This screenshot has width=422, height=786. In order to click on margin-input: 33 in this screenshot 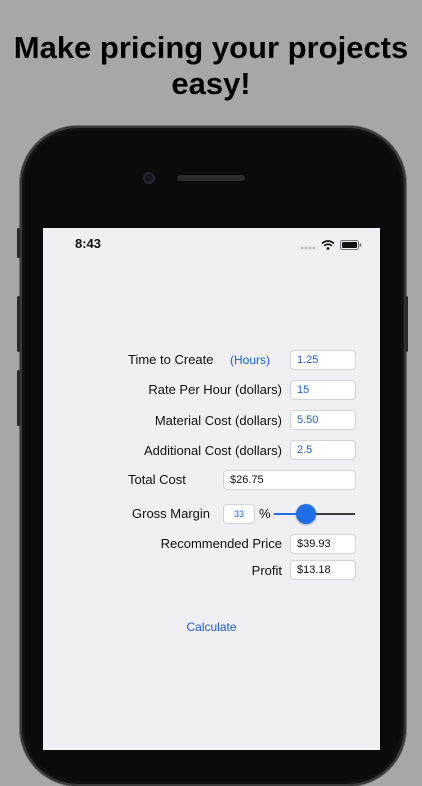, I will do `click(239, 514)`.